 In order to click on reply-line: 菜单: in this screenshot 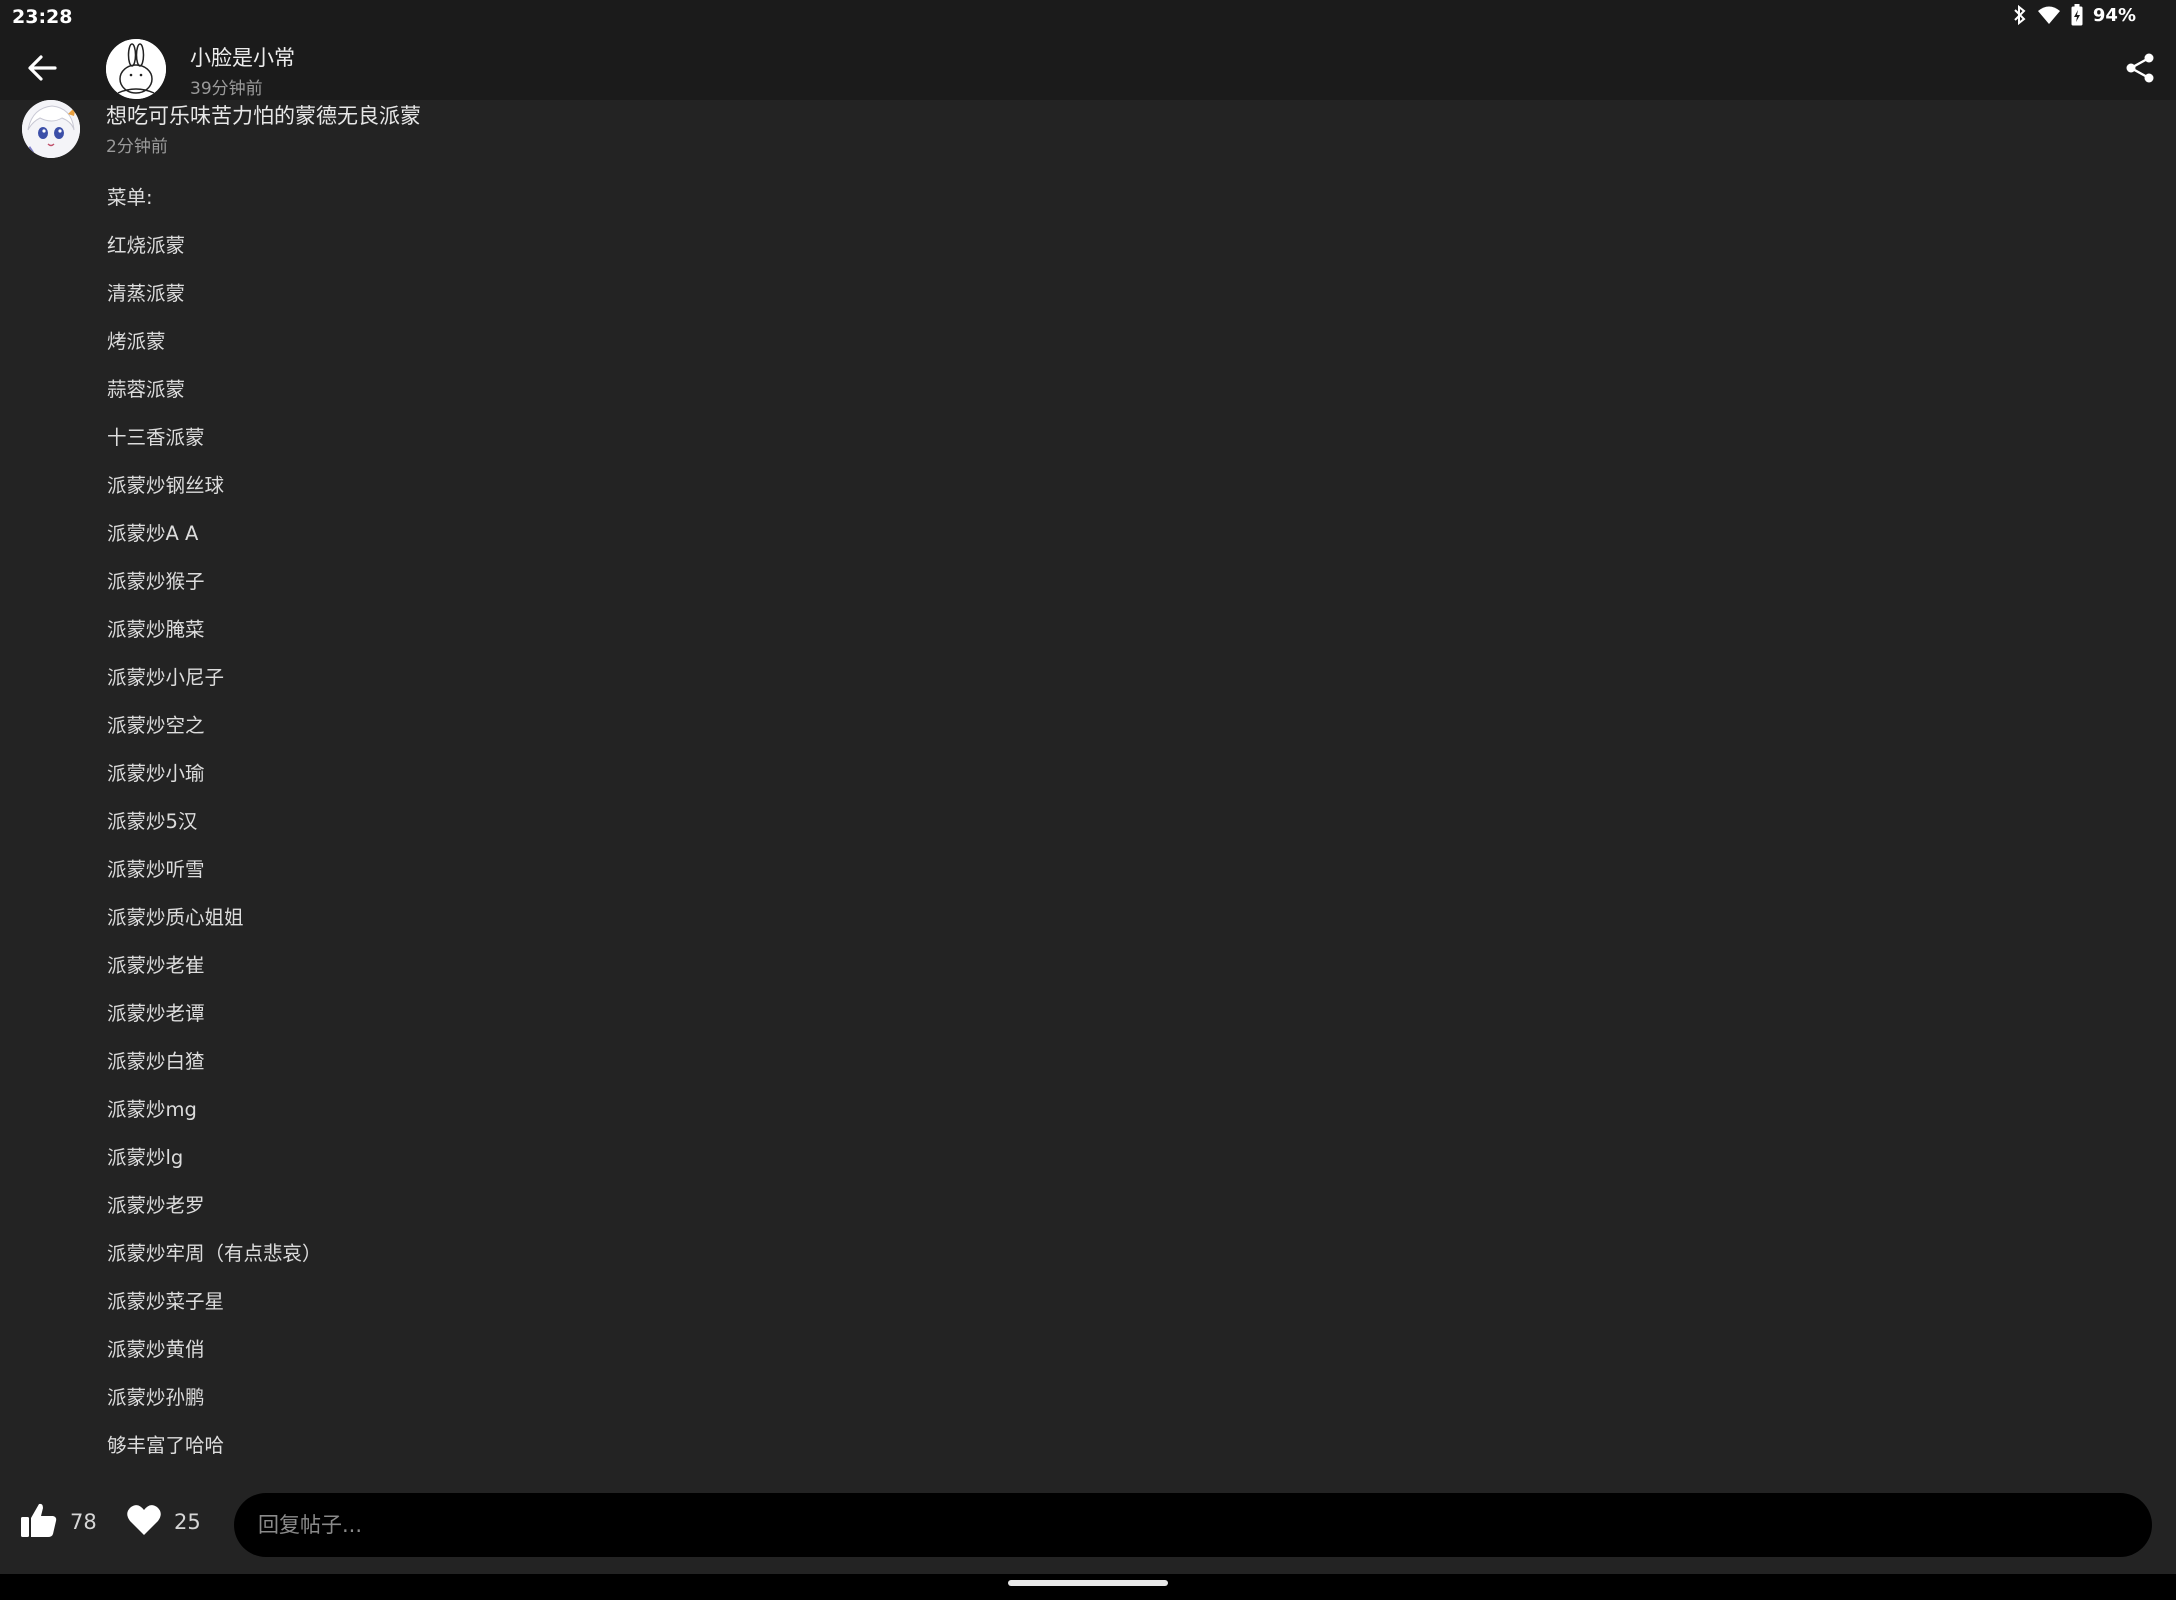, I will do `click(130, 197)`.